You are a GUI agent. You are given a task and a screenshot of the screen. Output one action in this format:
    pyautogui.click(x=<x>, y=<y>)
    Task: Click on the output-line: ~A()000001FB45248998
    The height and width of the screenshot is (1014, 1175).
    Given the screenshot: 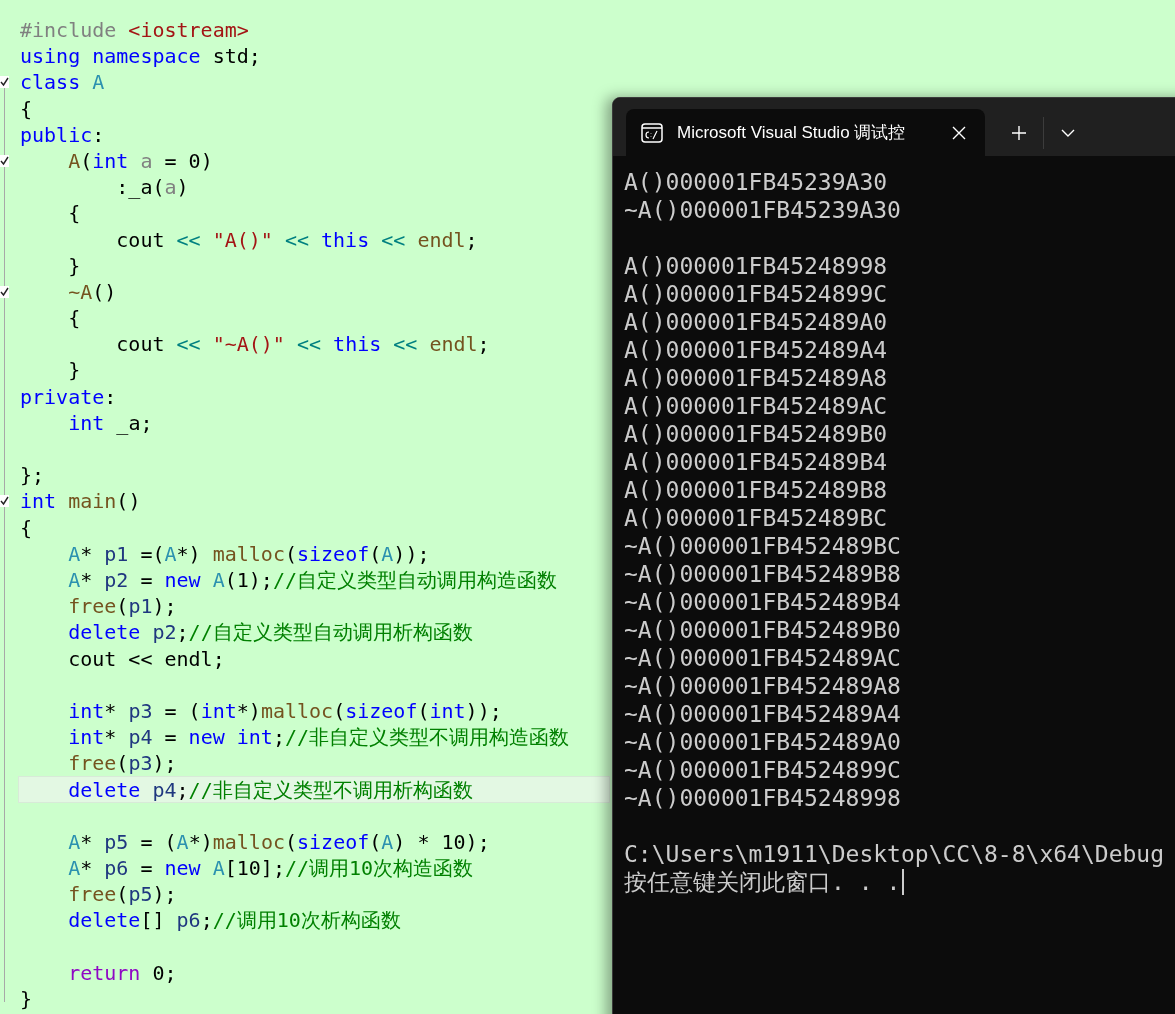 What is the action you would take?
    pyautogui.click(x=762, y=798)
    